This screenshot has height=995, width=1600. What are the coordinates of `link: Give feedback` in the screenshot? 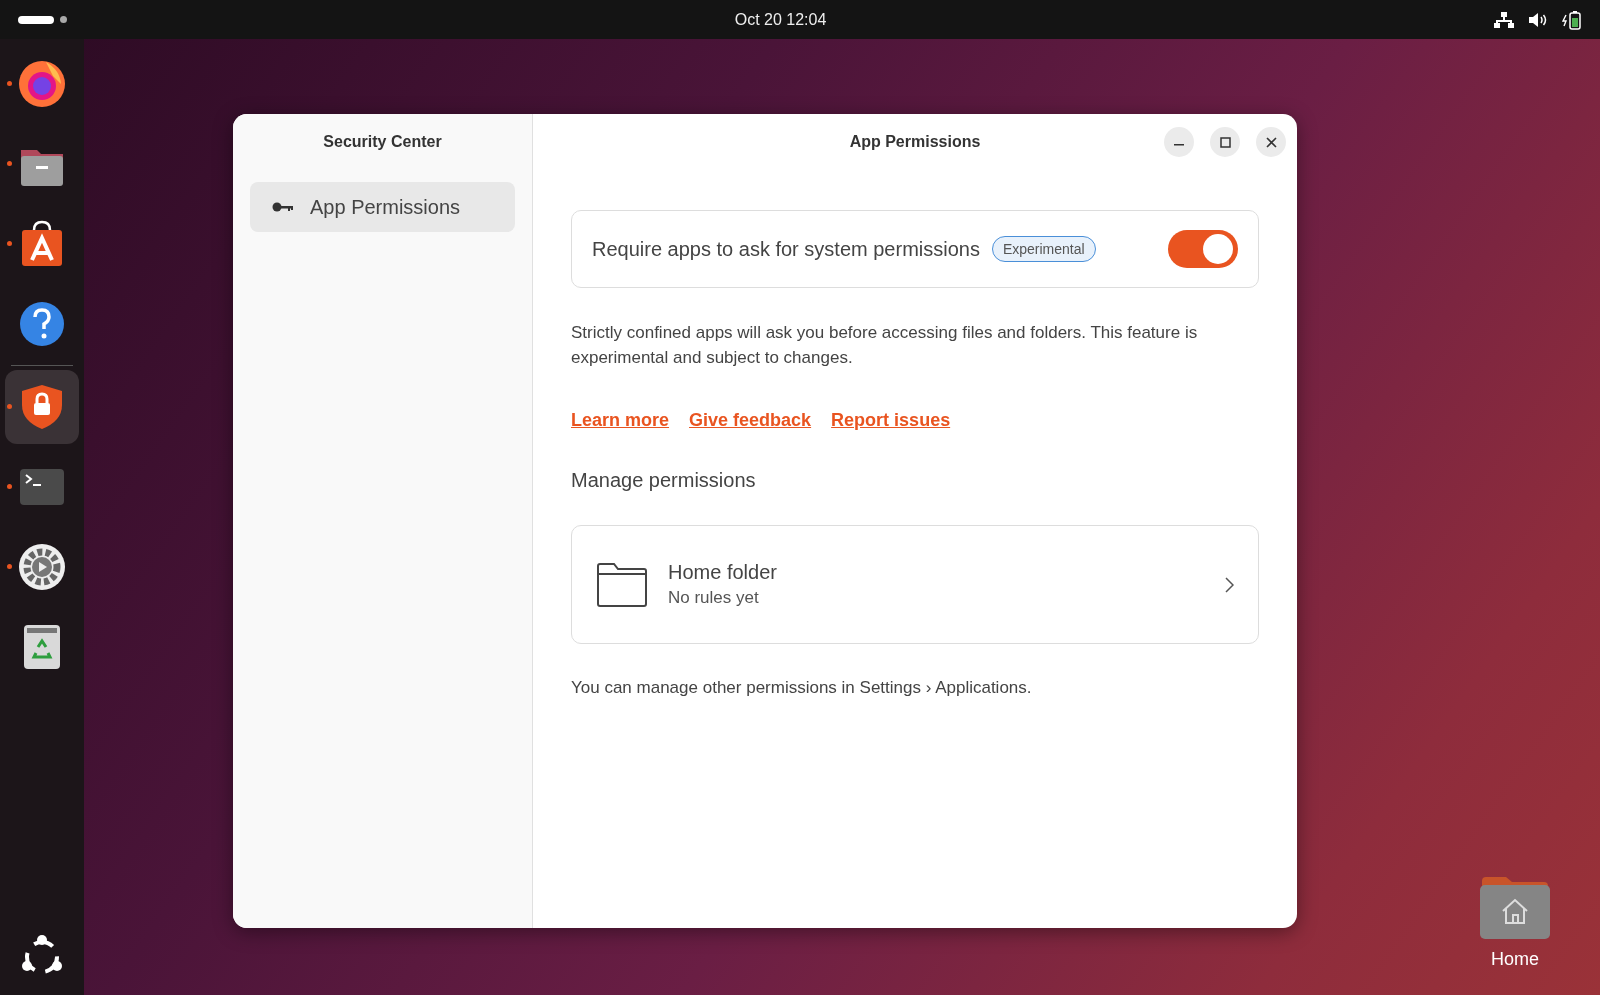 It's located at (750, 420).